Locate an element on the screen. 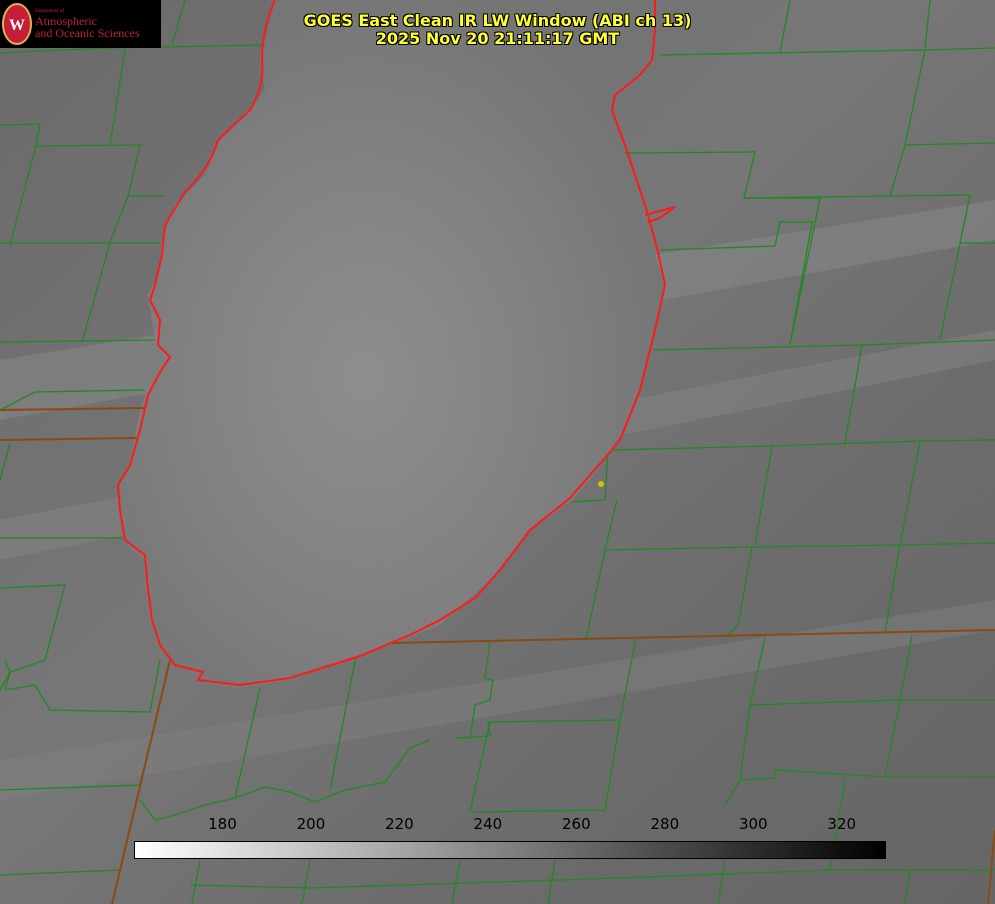 This screenshot has width=995, height=904. colorbar-tick-label: 300 is located at coordinates (753, 824).